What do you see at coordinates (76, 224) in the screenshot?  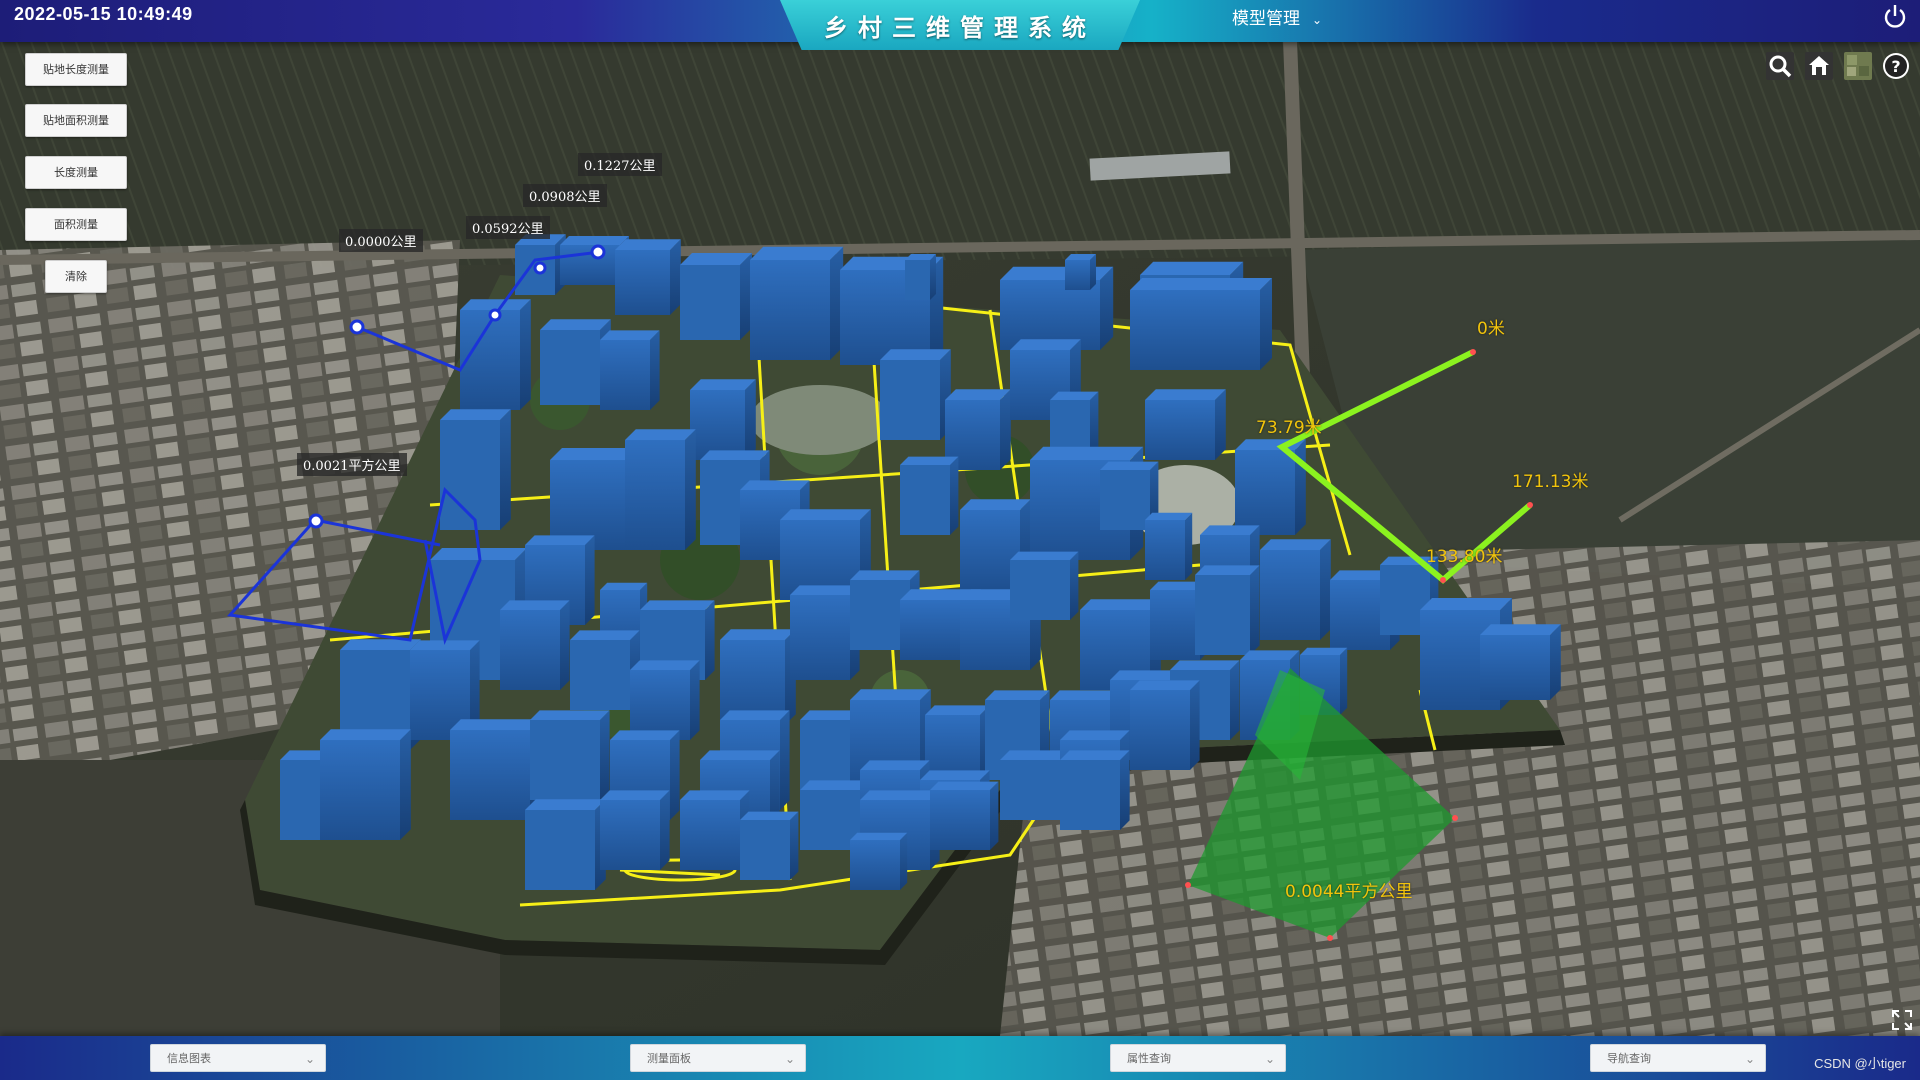 I see `area-measure-button: 面积测量` at bounding box center [76, 224].